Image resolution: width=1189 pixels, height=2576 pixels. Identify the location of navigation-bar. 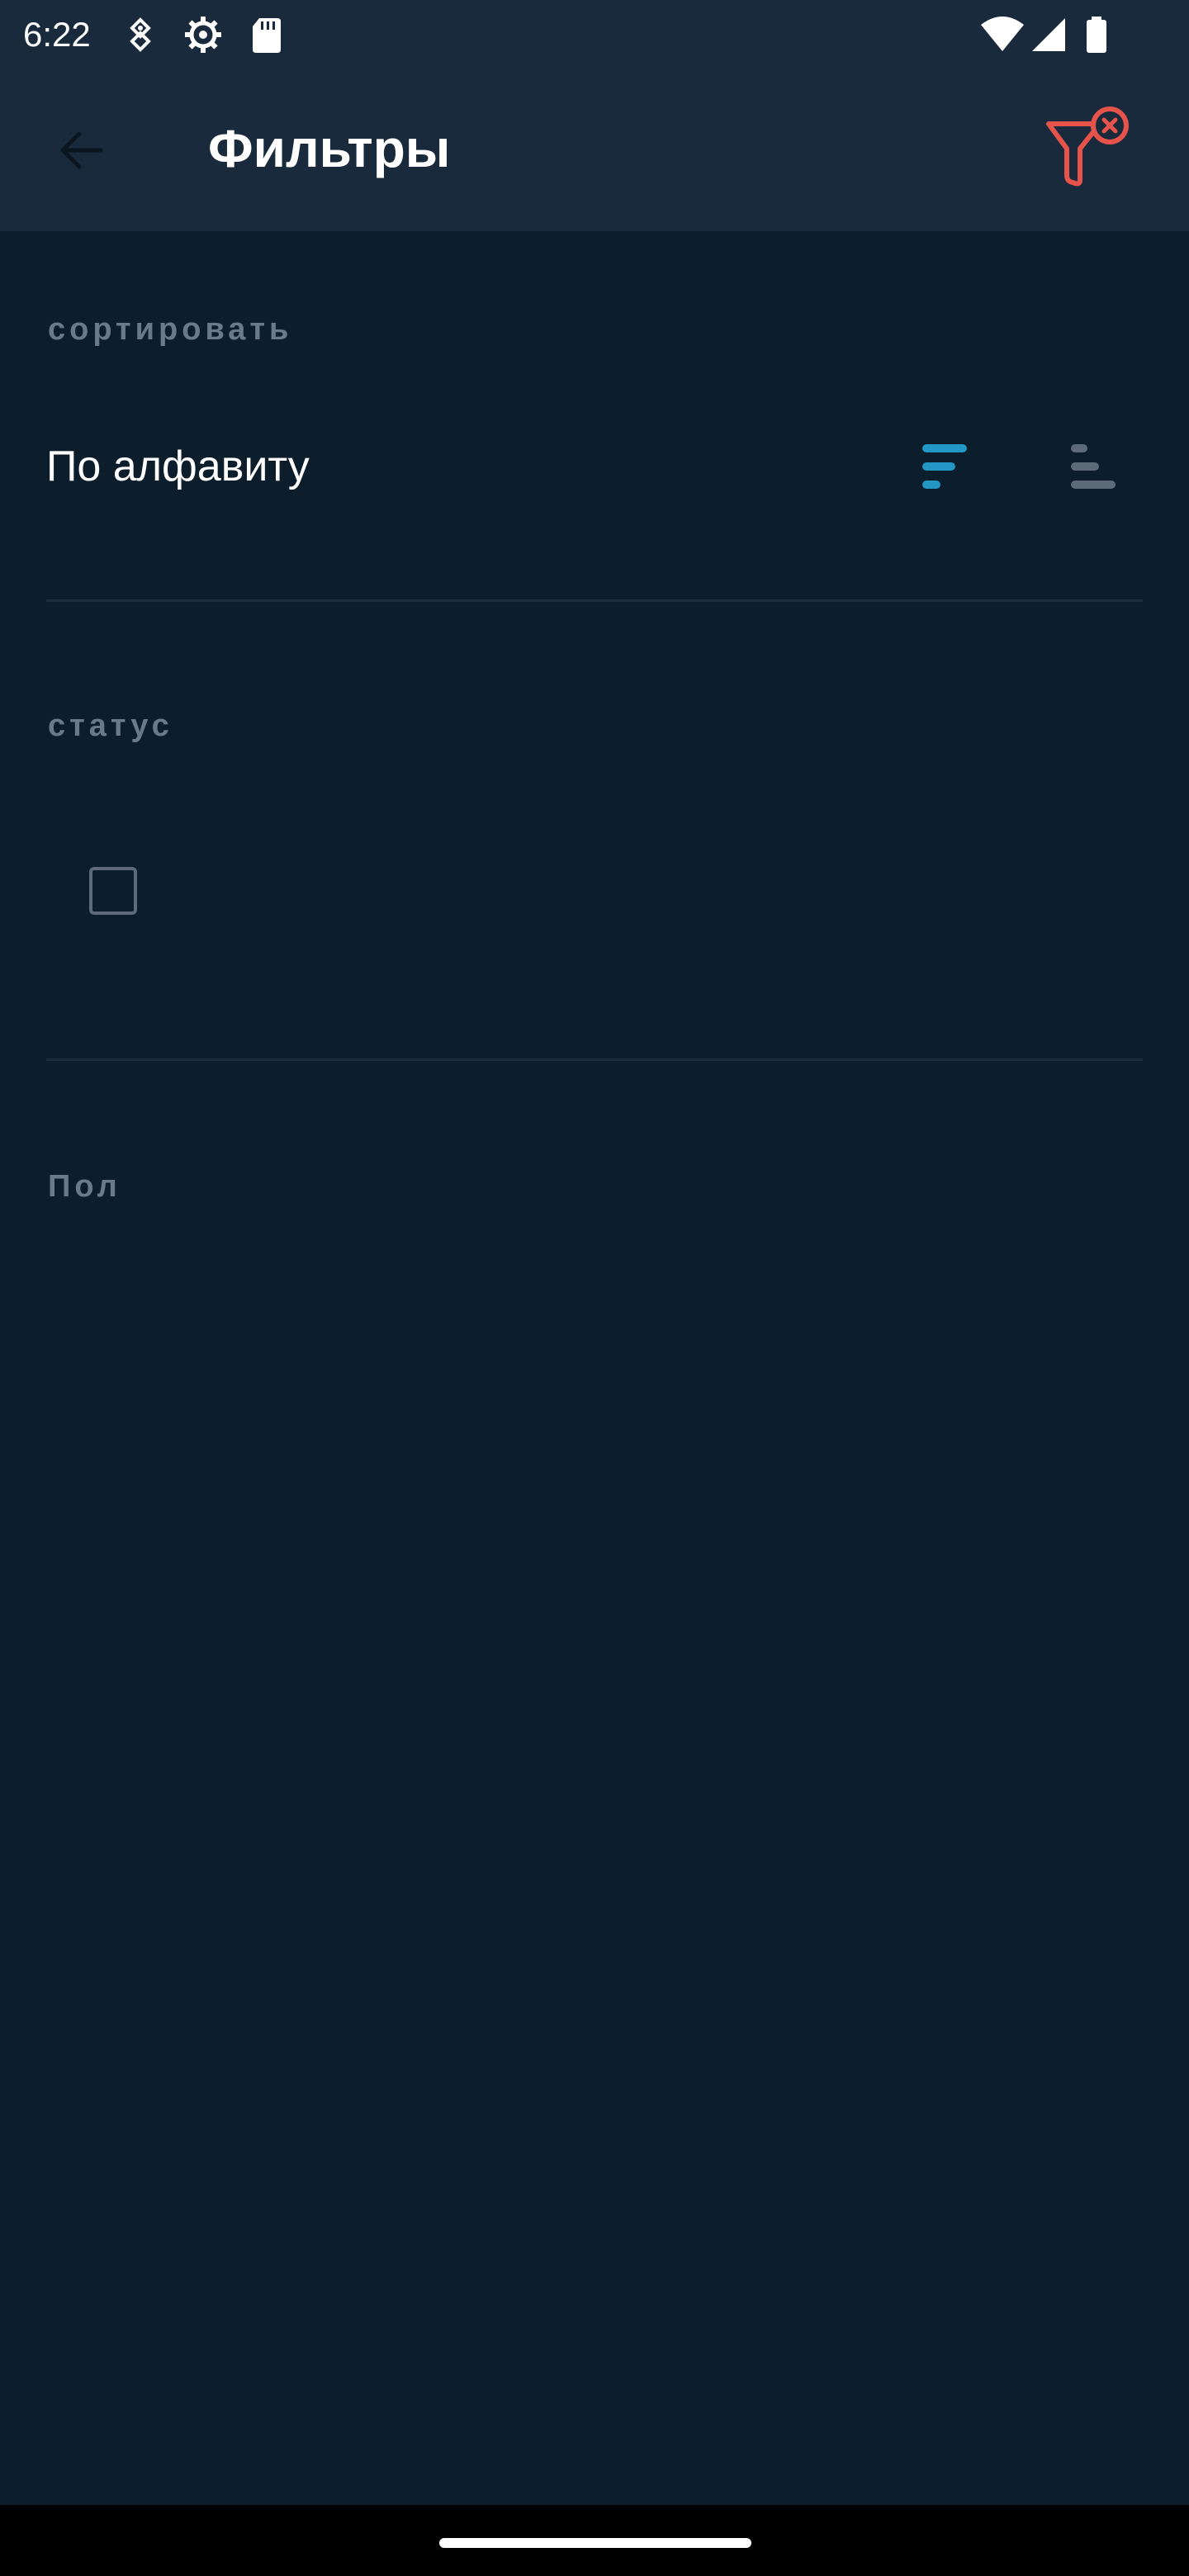
(594, 2540).